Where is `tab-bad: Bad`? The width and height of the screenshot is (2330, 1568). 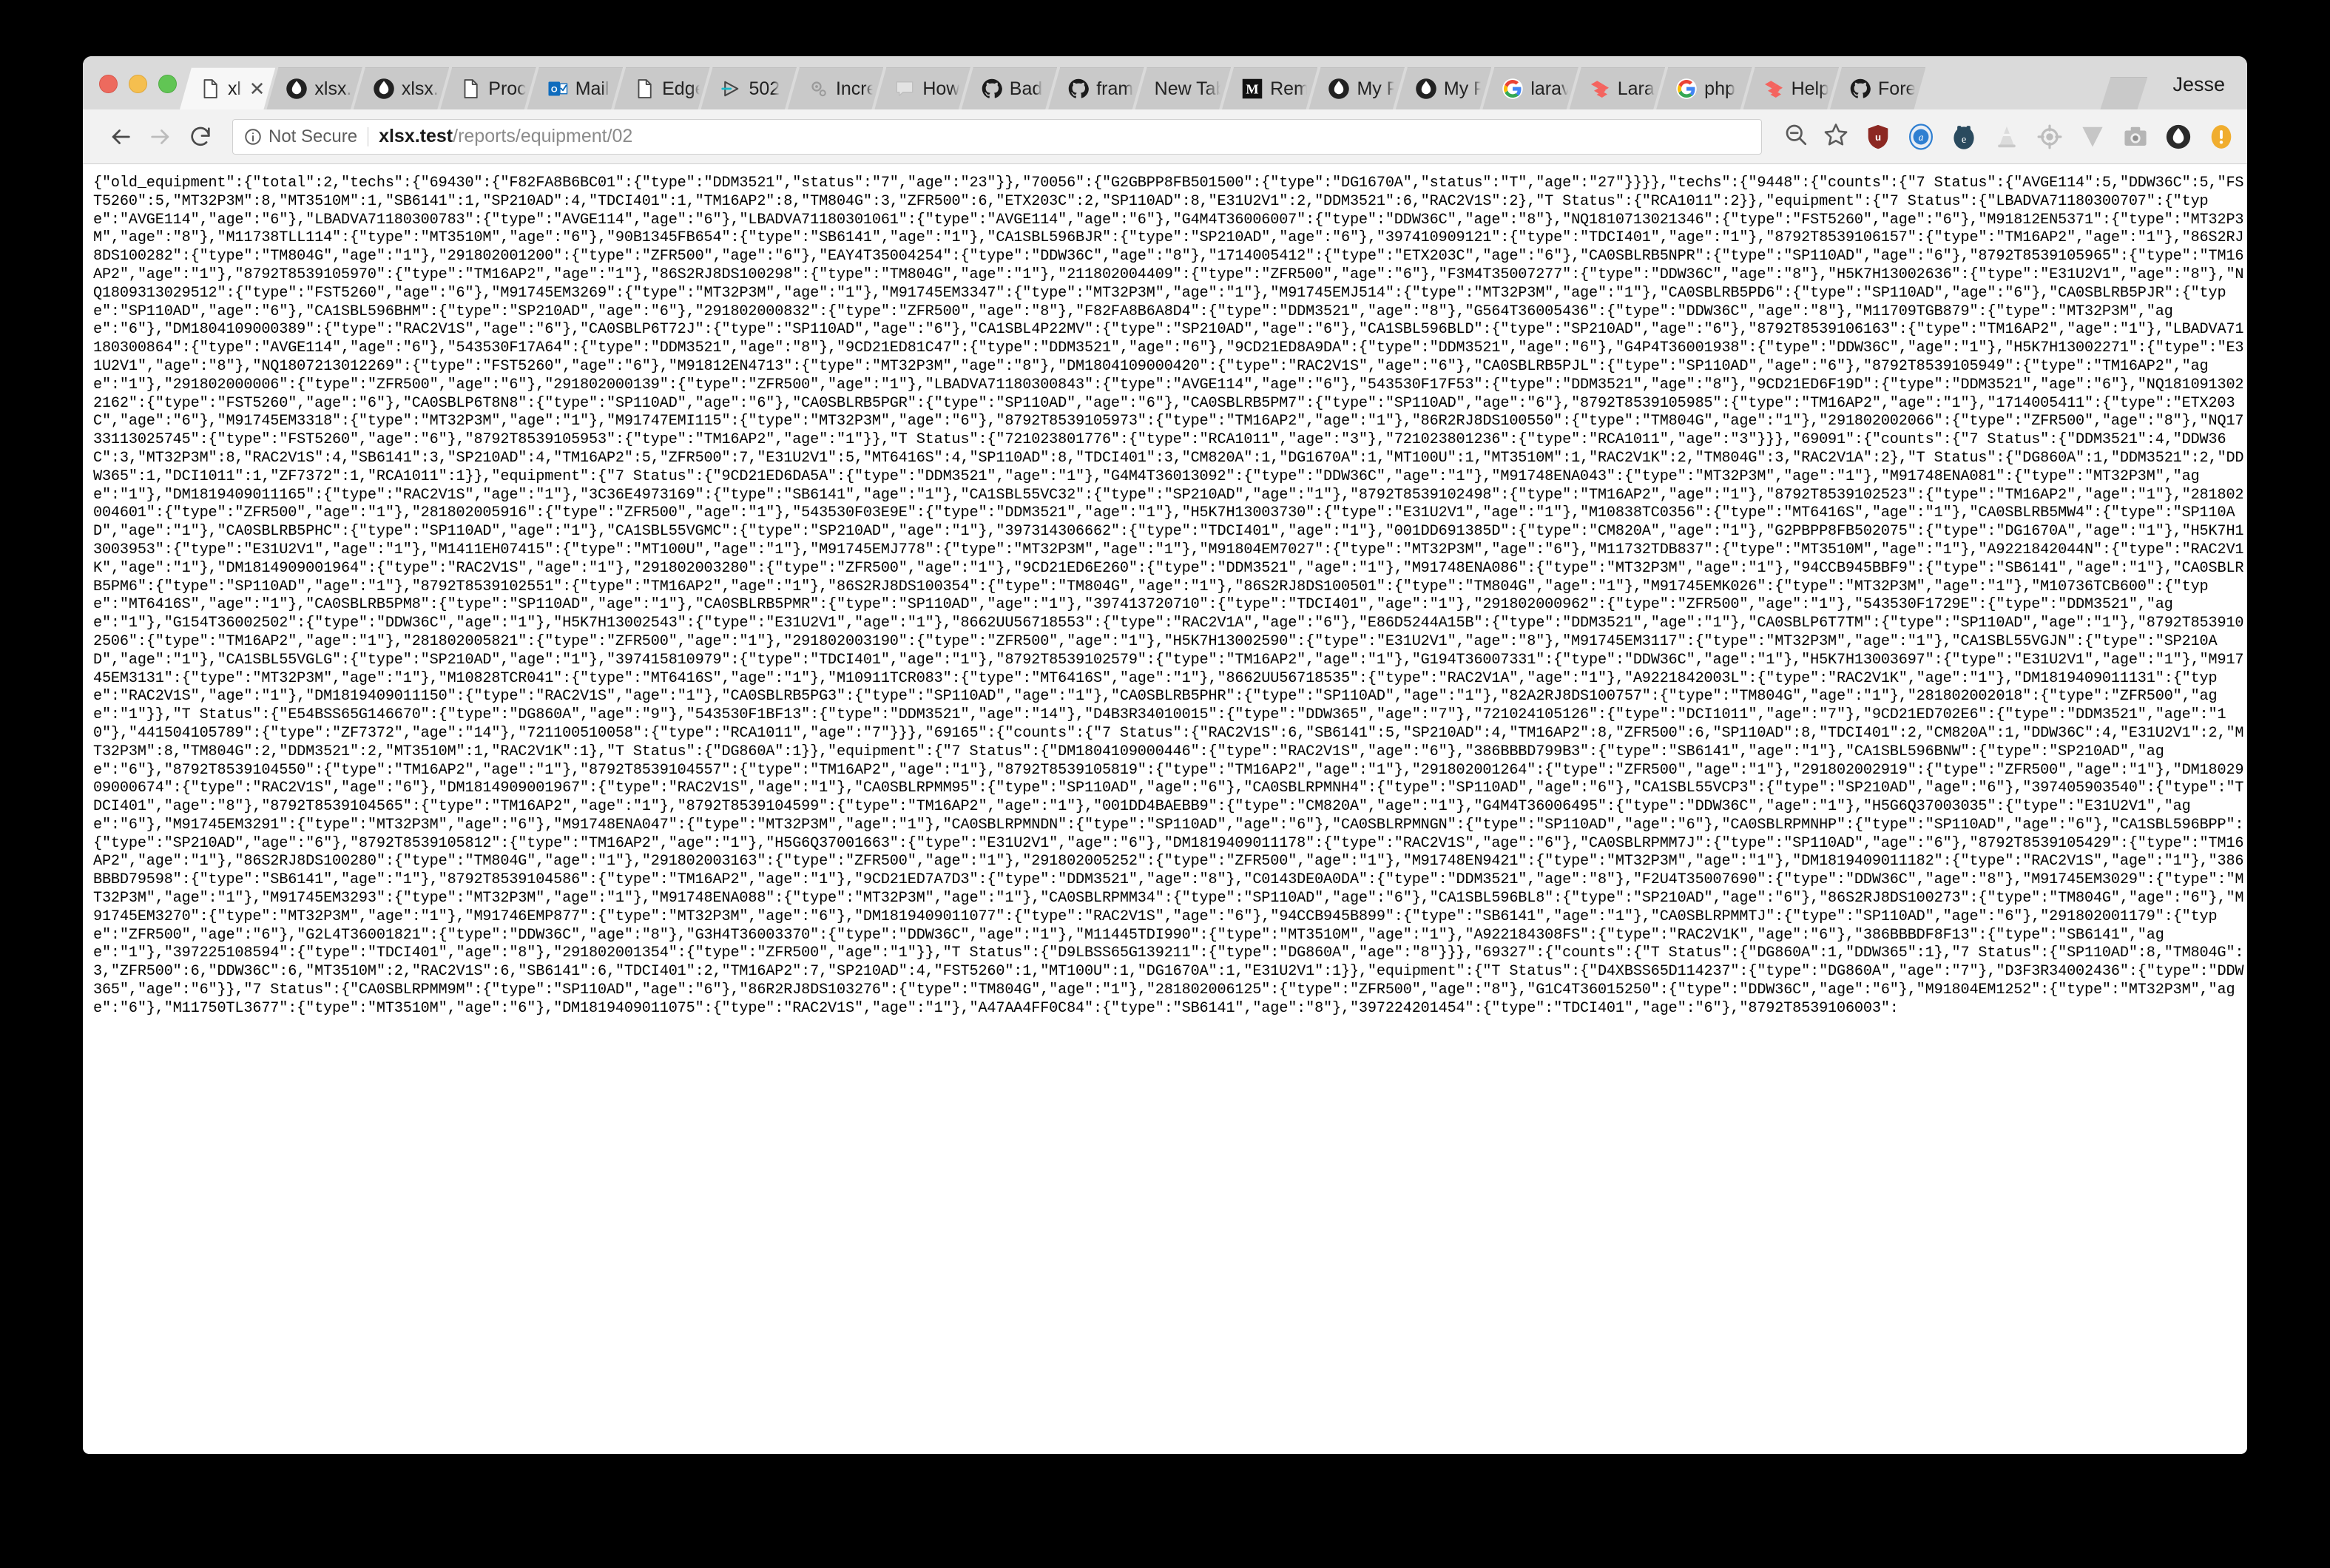
tab-bad: Bad is located at coordinates (1009, 88).